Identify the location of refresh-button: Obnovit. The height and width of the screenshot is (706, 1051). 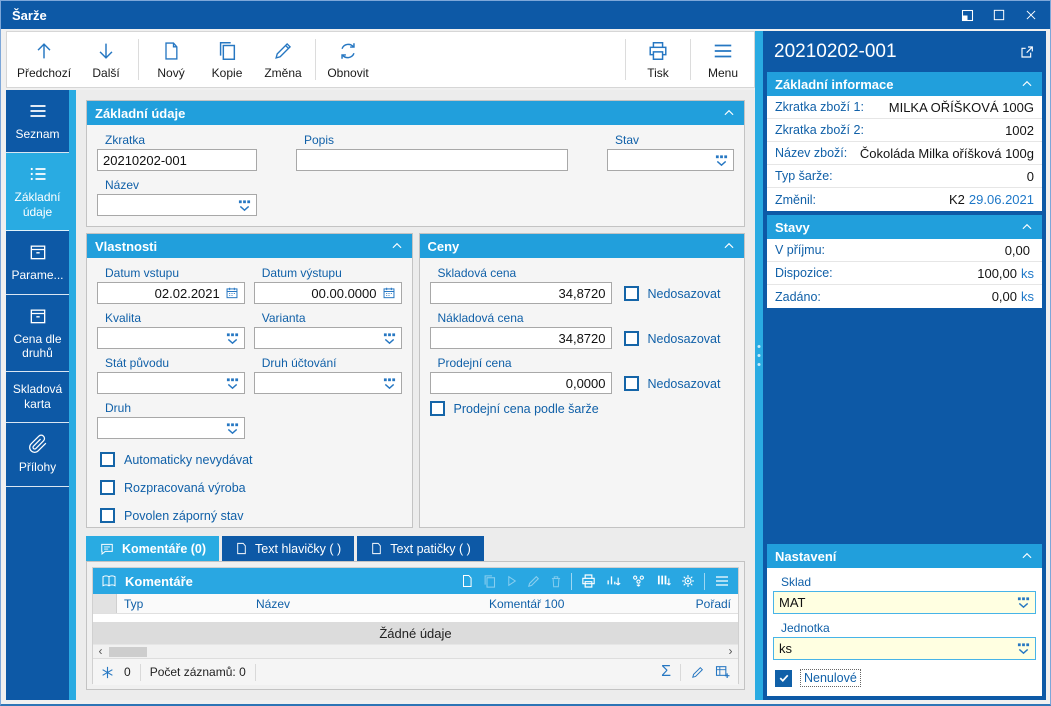
(348, 59).